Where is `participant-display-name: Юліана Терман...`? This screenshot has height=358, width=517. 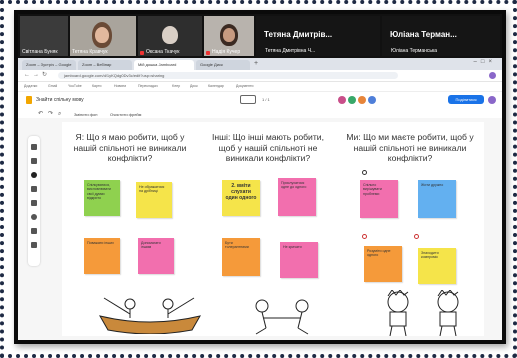 participant-display-name: Юліана Терман... is located at coordinates (423, 34).